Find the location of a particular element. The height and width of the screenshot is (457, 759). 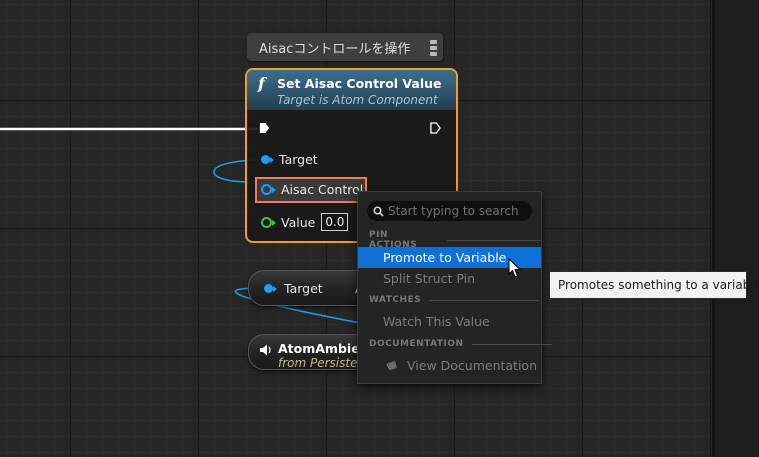

speaker-icon is located at coordinates (265, 350).